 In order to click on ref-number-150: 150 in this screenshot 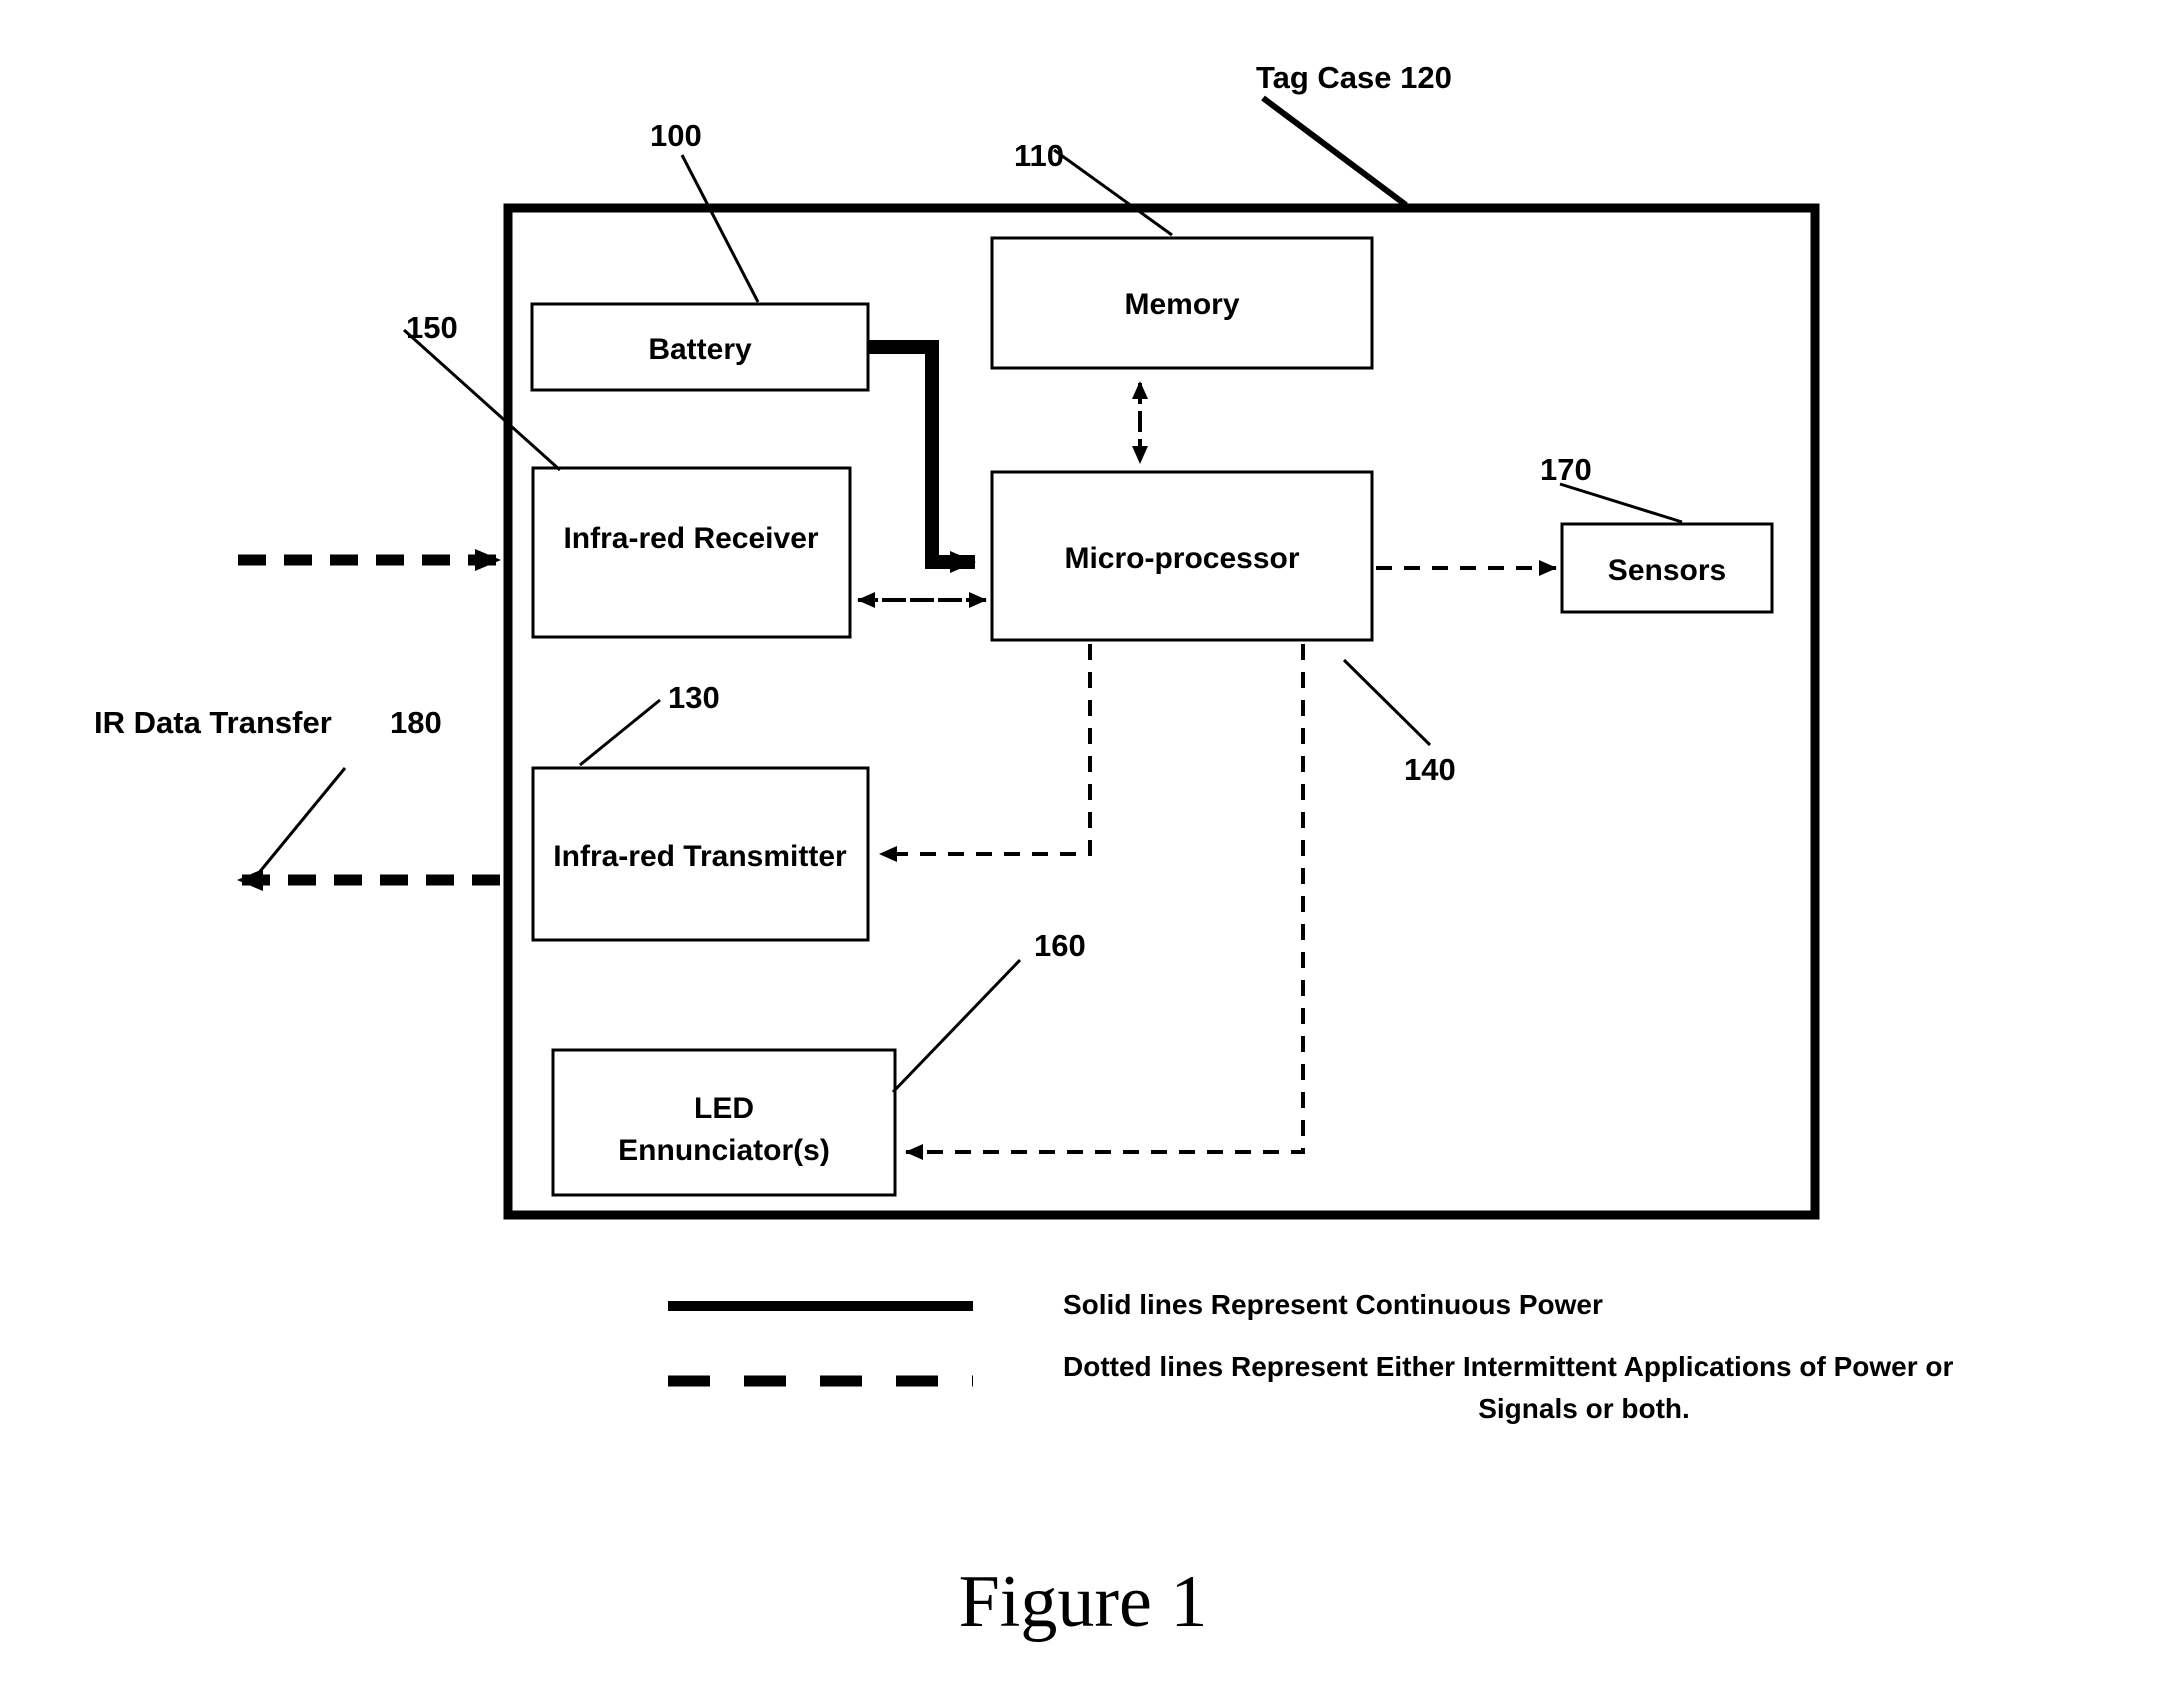, I will do `click(432, 327)`.